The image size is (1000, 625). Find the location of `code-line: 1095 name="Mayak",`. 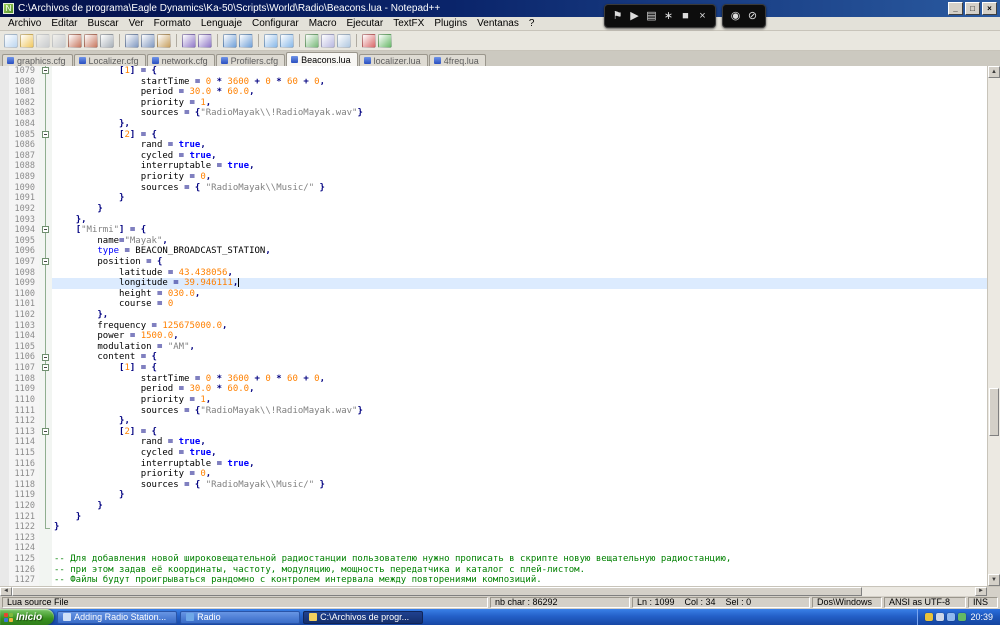

code-line: 1095 name="Mayak", is located at coordinates (493, 241).